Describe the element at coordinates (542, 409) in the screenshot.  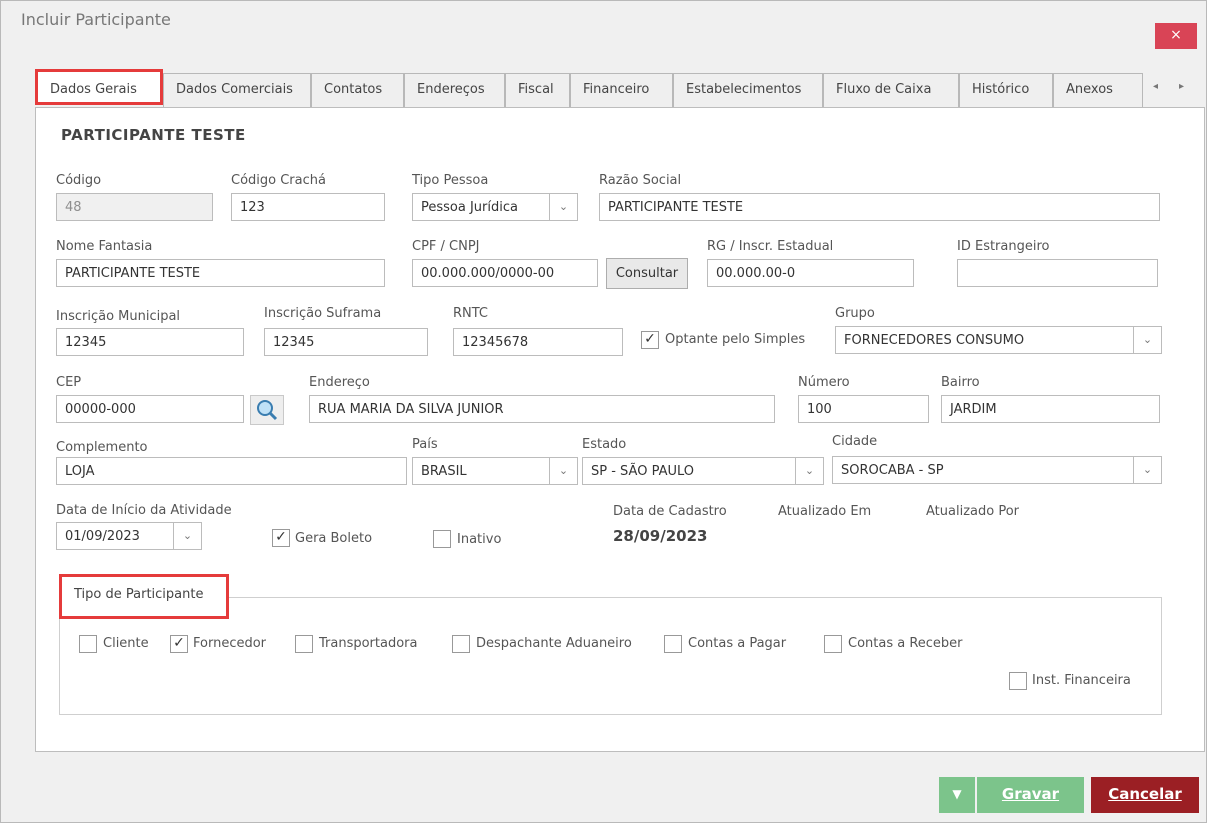
I see `endereco-field: RUA MARIA DA SILVA JUNIOR` at that location.